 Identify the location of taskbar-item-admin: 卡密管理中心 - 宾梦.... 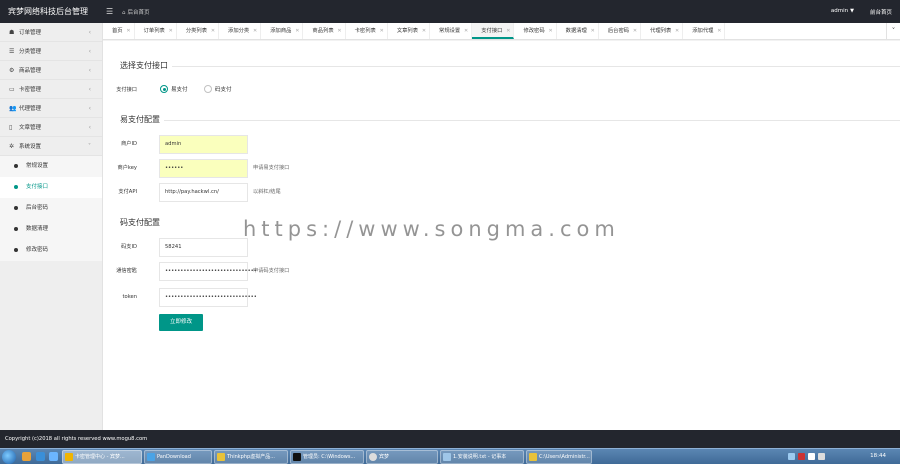
(102, 457).